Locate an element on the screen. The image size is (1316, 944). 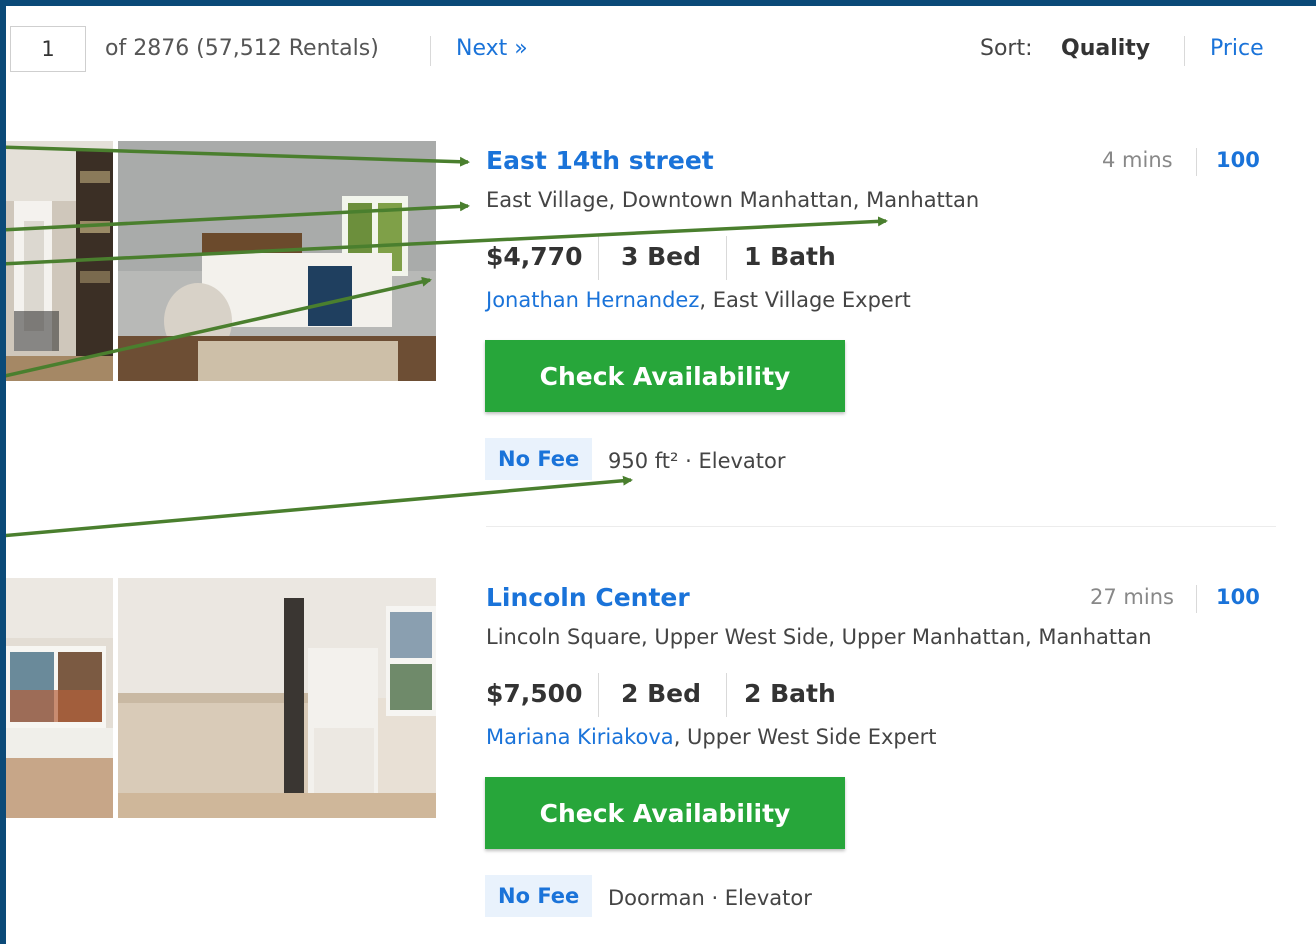
listing-specs: $4,770 3 Bed 1 Bath is located at coordinates (686, 258).